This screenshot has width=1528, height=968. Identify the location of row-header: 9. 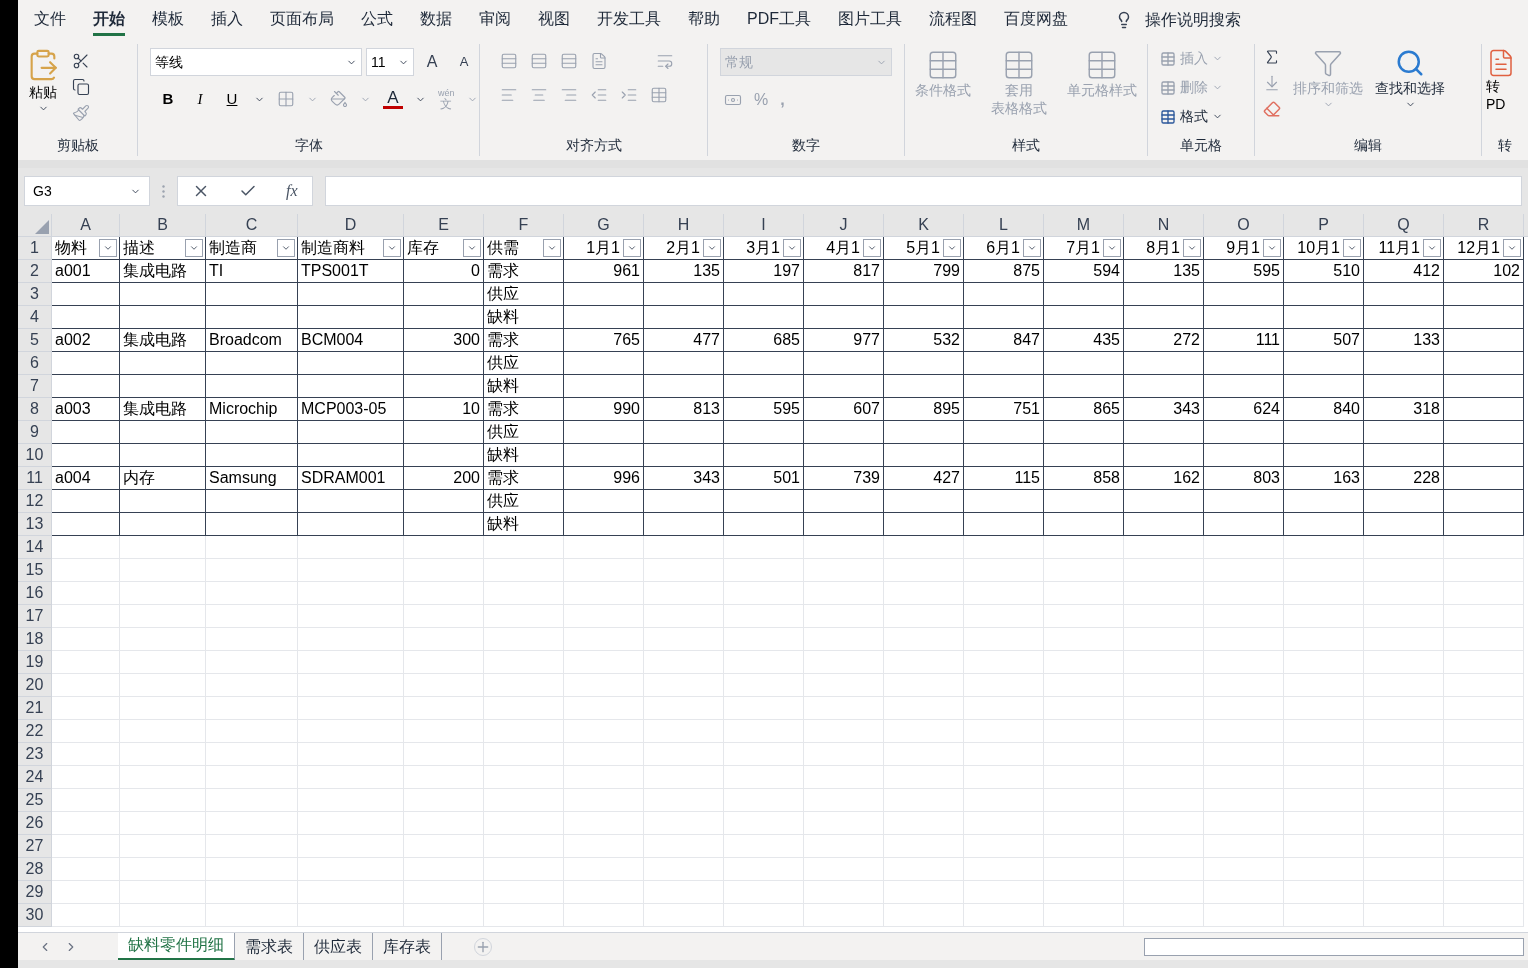
(35, 432).